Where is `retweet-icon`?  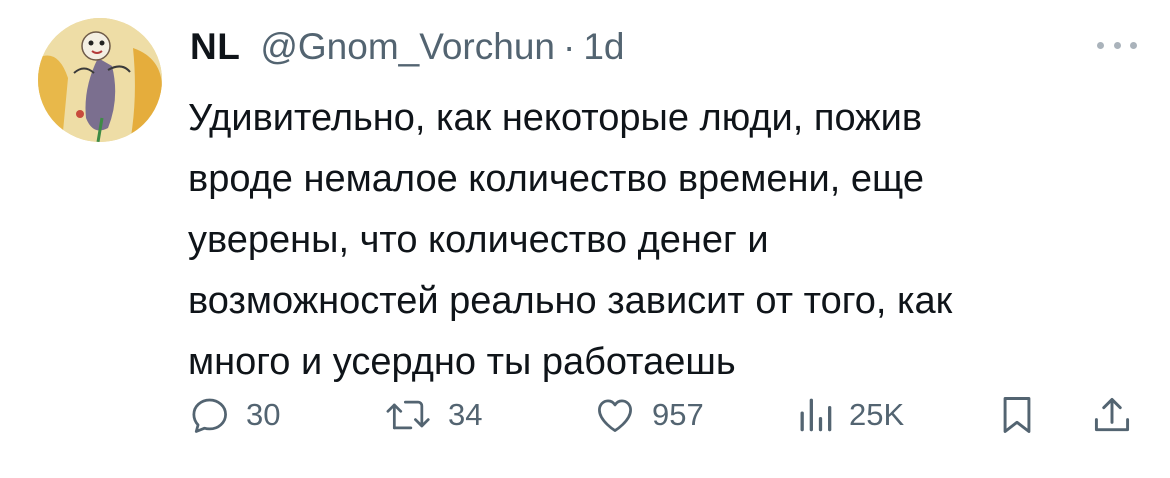
retweet-icon is located at coordinates (408, 415).